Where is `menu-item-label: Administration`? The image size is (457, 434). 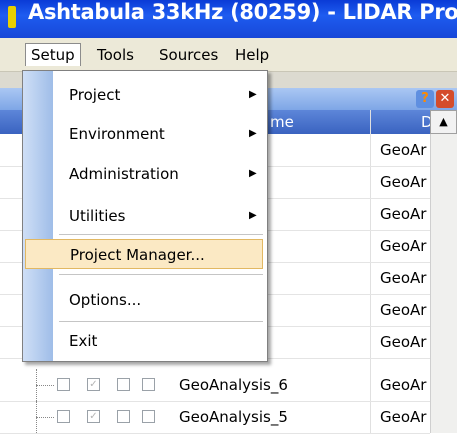
menu-item-label: Administration is located at coordinates (124, 174).